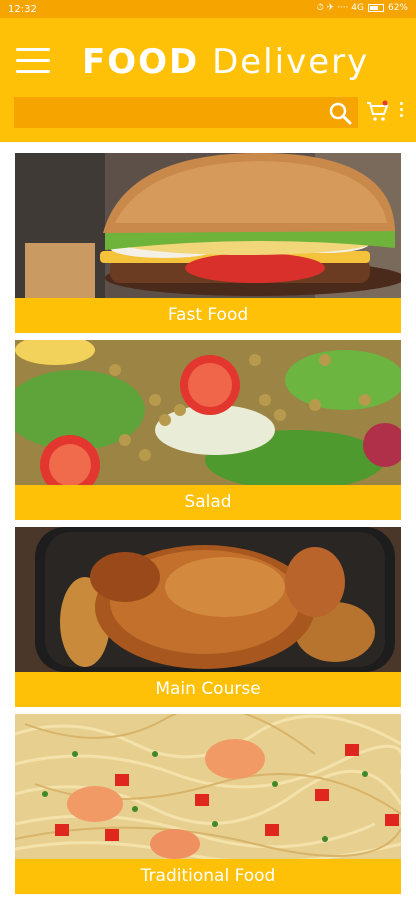 This screenshot has height=900, width=416. Describe the element at coordinates (340, 8) in the screenshot. I see `status-icons: ⏱ ✈ ···· 4G` at that location.